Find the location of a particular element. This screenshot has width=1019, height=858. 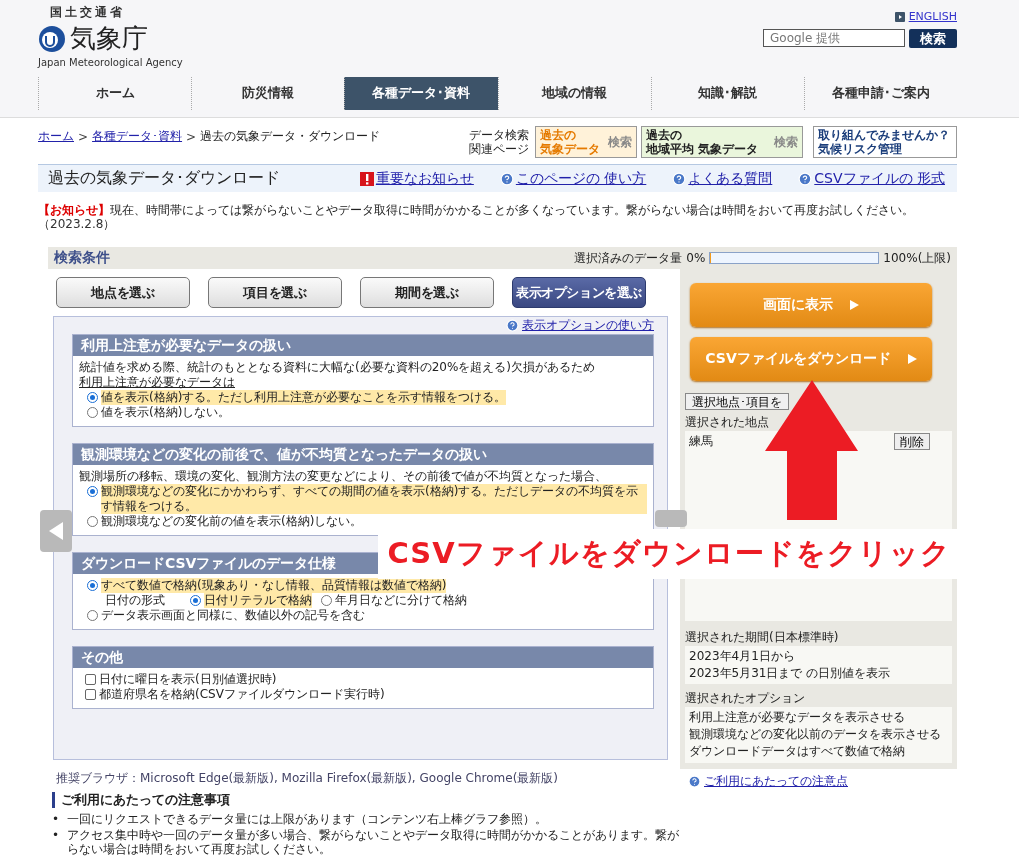

notice-date: （2023.2.8） is located at coordinates (77, 224).